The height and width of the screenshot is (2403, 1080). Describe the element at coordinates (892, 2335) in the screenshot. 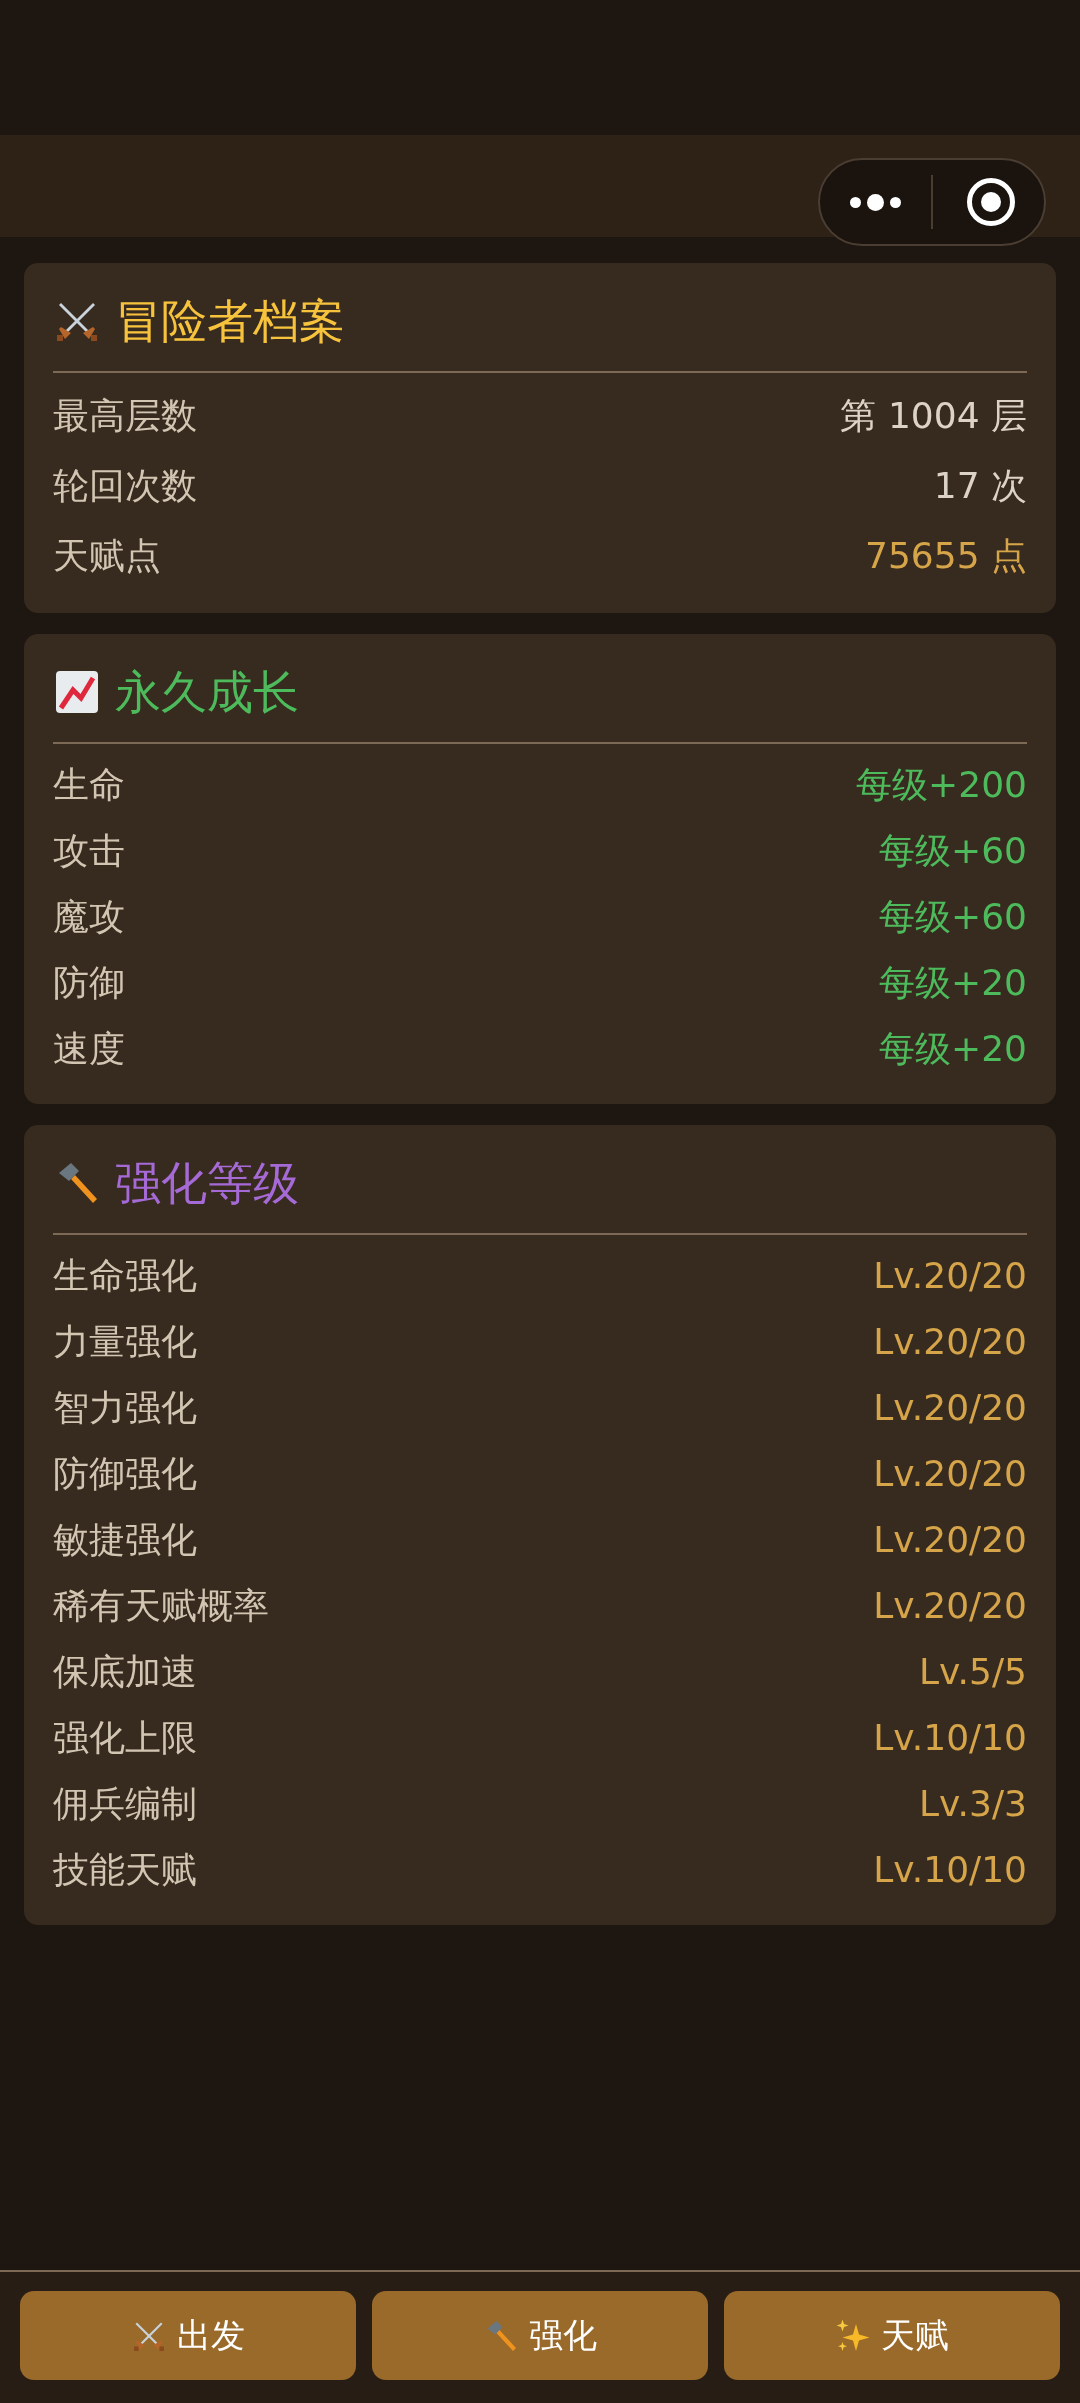

I see `nav-button: 天赋` at that location.